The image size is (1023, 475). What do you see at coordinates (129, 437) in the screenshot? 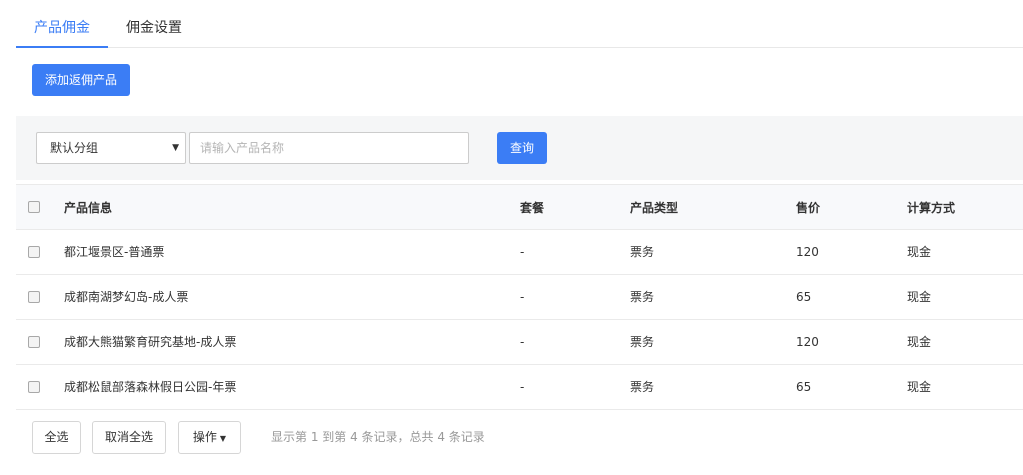
I see `deselect-all-button: 取消全选` at bounding box center [129, 437].